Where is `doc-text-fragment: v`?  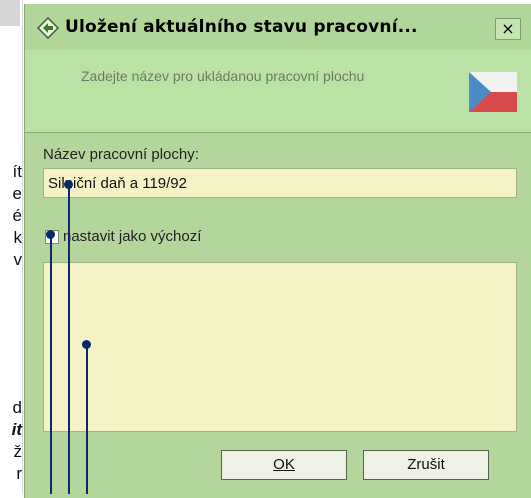
doc-text-fragment: v is located at coordinates (18, 259).